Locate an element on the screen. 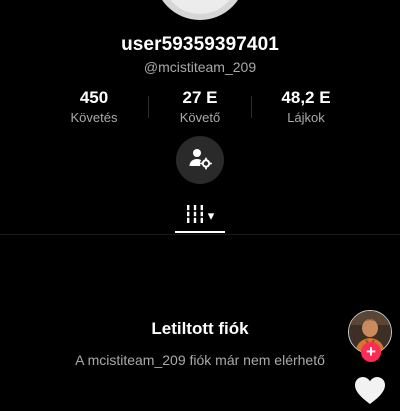 Image resolution: width=400 pixels, height=411 pixels. tab-active-indicator is located at coordinates (200, 232).